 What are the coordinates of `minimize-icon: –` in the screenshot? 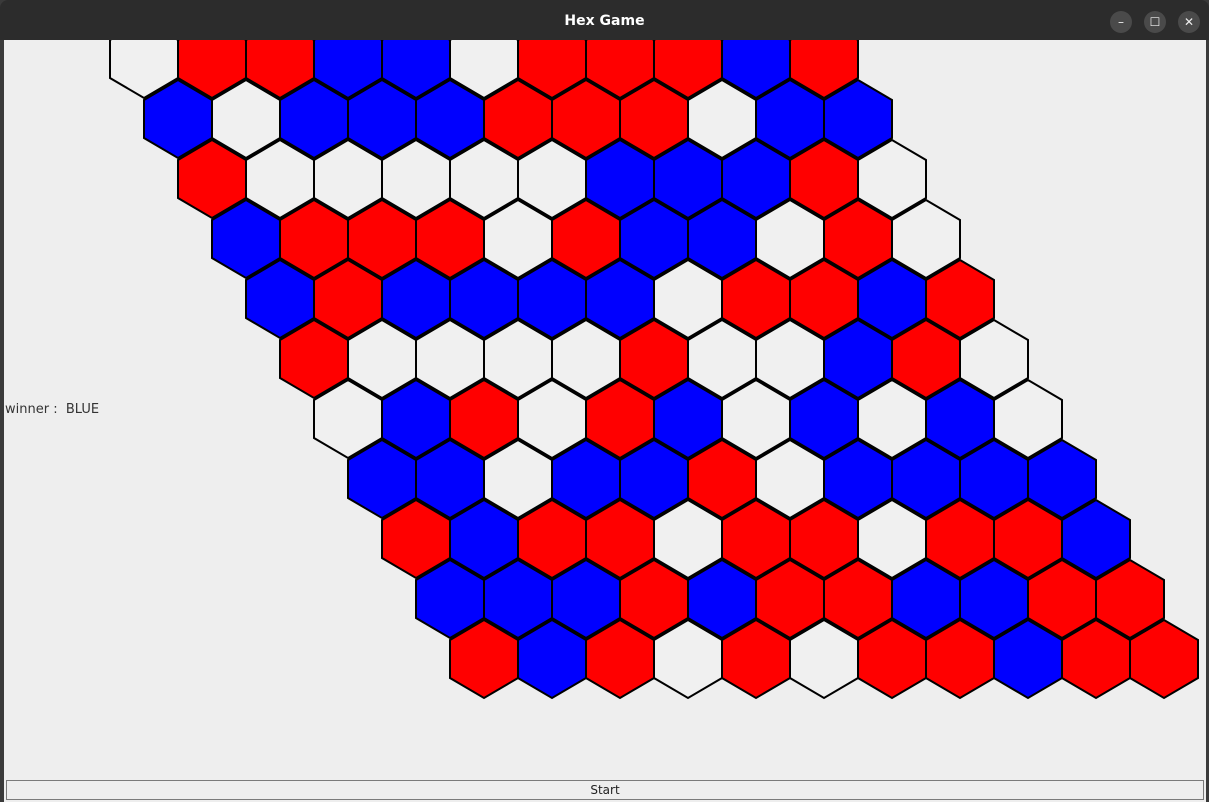 It's located at (1121, 22).